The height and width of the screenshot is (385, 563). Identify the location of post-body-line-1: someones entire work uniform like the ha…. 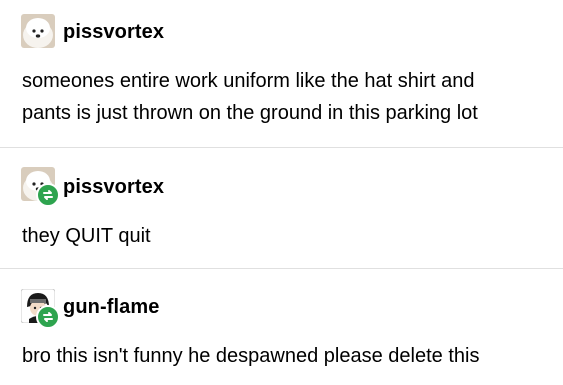
(248, 81).